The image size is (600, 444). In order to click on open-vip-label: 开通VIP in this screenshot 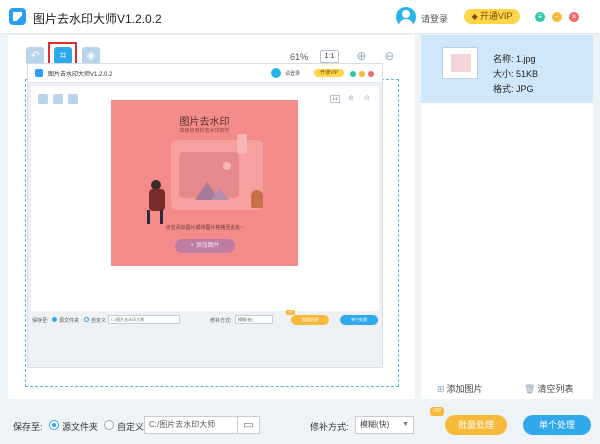, I will do `click(496, 16)`.